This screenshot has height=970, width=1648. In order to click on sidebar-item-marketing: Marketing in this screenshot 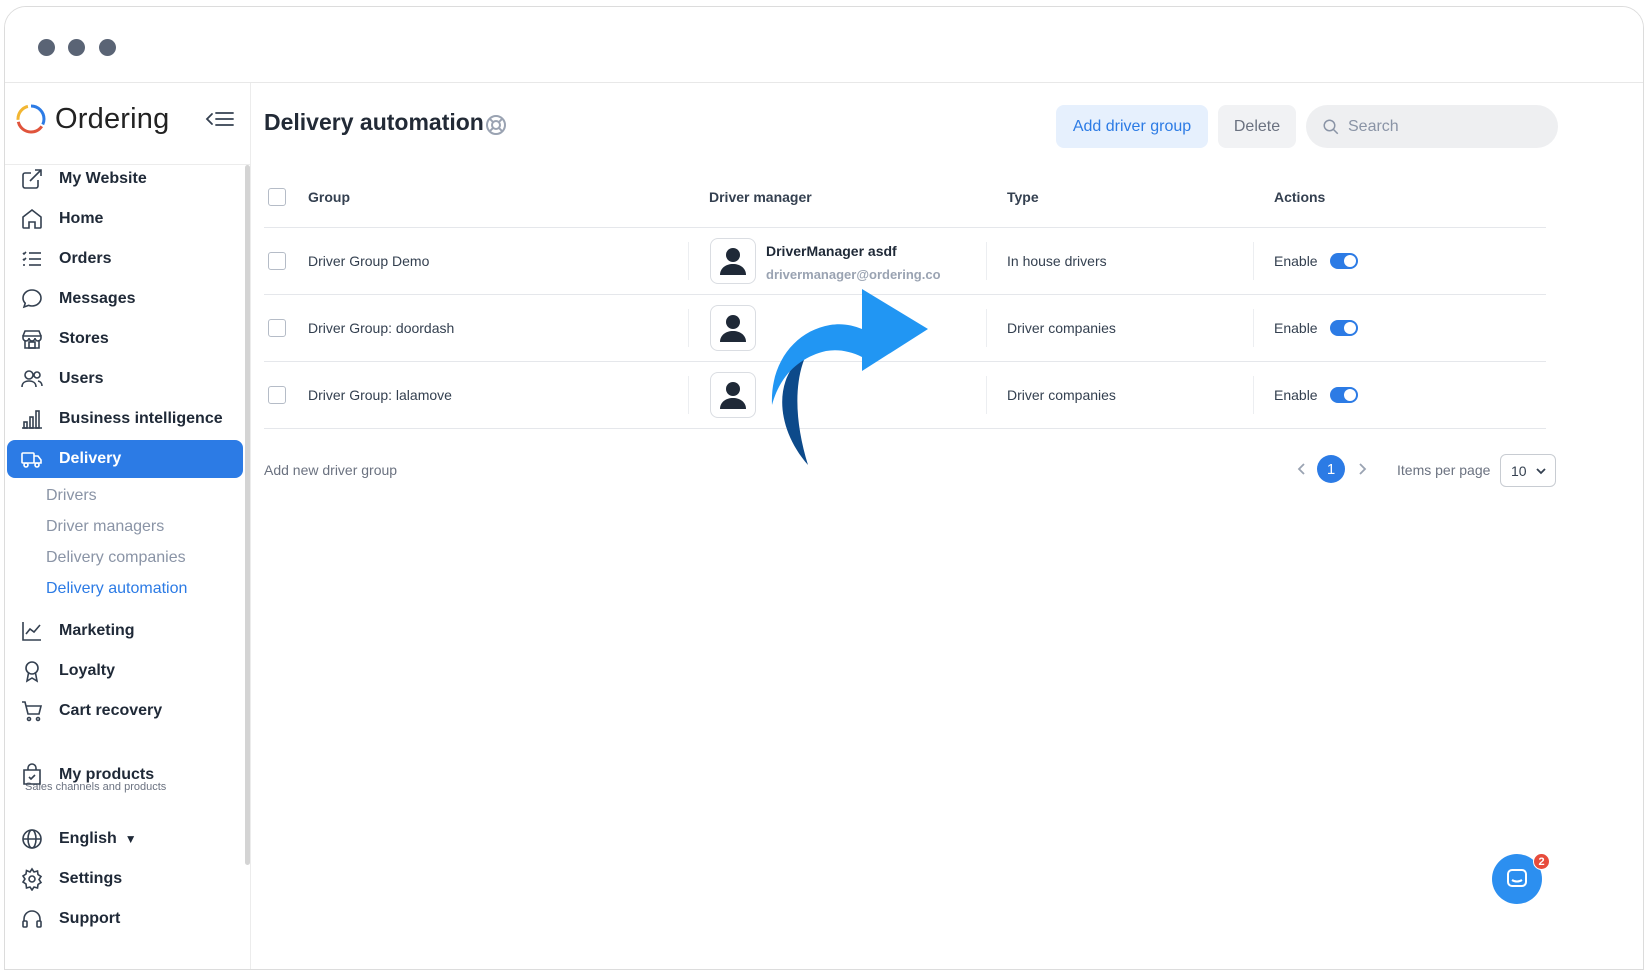, I will do `click(125, 631)`.